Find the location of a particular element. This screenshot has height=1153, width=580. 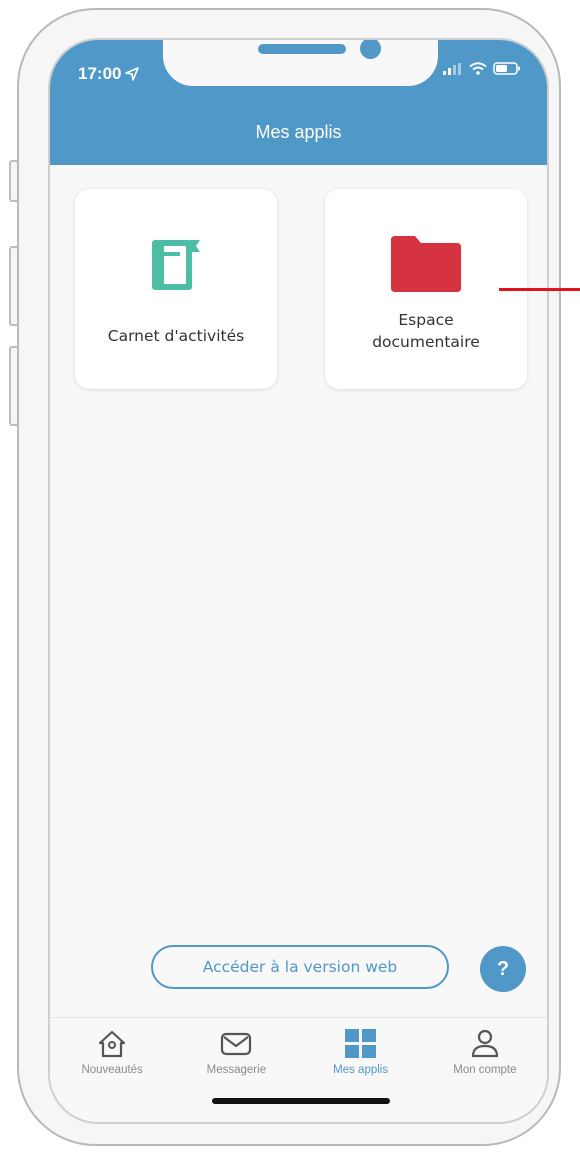

apps-grid-icon is located at coordinates (360, 1044).